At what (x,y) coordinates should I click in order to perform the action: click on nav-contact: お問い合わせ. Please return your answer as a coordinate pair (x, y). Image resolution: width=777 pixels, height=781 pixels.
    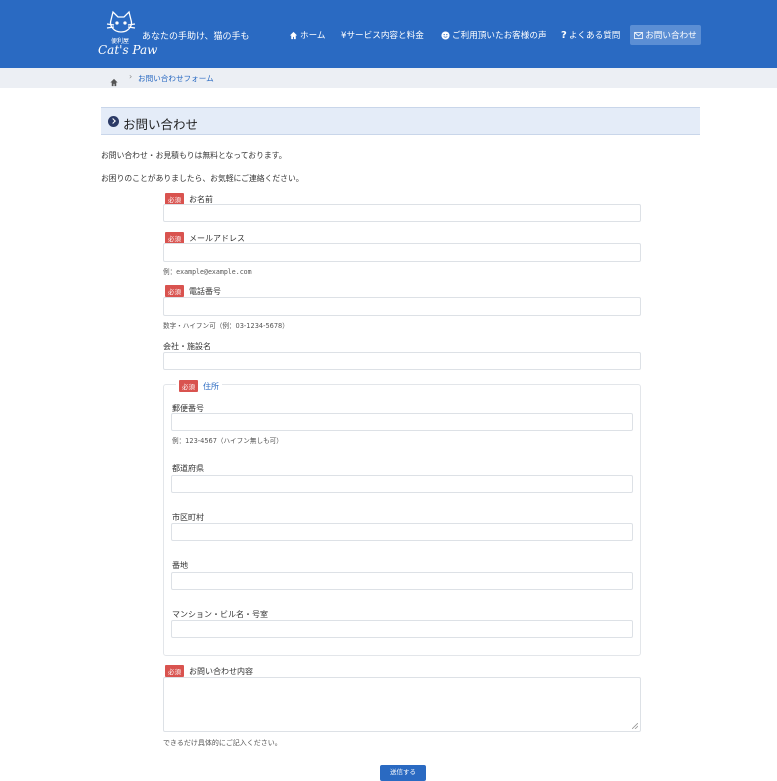
    Looking at the image, I should click on (665, 35).